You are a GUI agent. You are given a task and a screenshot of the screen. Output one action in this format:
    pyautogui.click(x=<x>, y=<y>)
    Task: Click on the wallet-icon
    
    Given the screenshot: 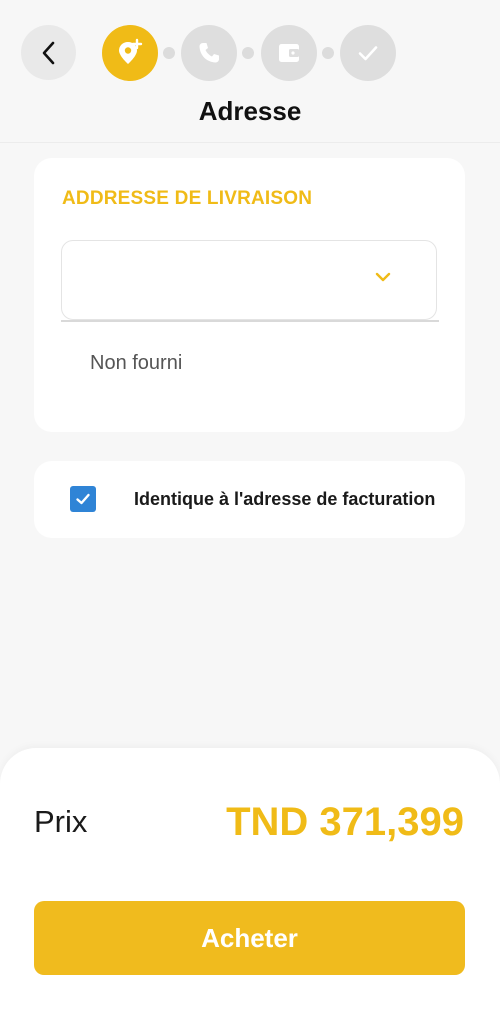 What is the action you would take?
    pyautogui.click(x=289, y=53)
    